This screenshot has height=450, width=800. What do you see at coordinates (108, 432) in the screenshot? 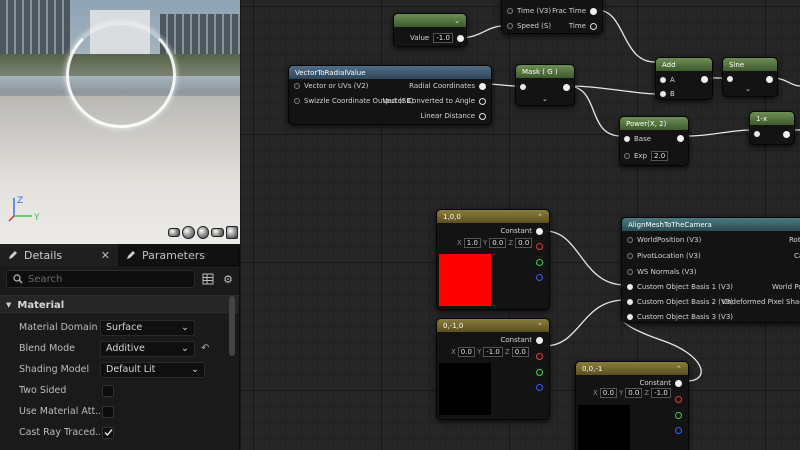
I see `cast-ray-traced-checkbox` at bounding box center [108, 432].